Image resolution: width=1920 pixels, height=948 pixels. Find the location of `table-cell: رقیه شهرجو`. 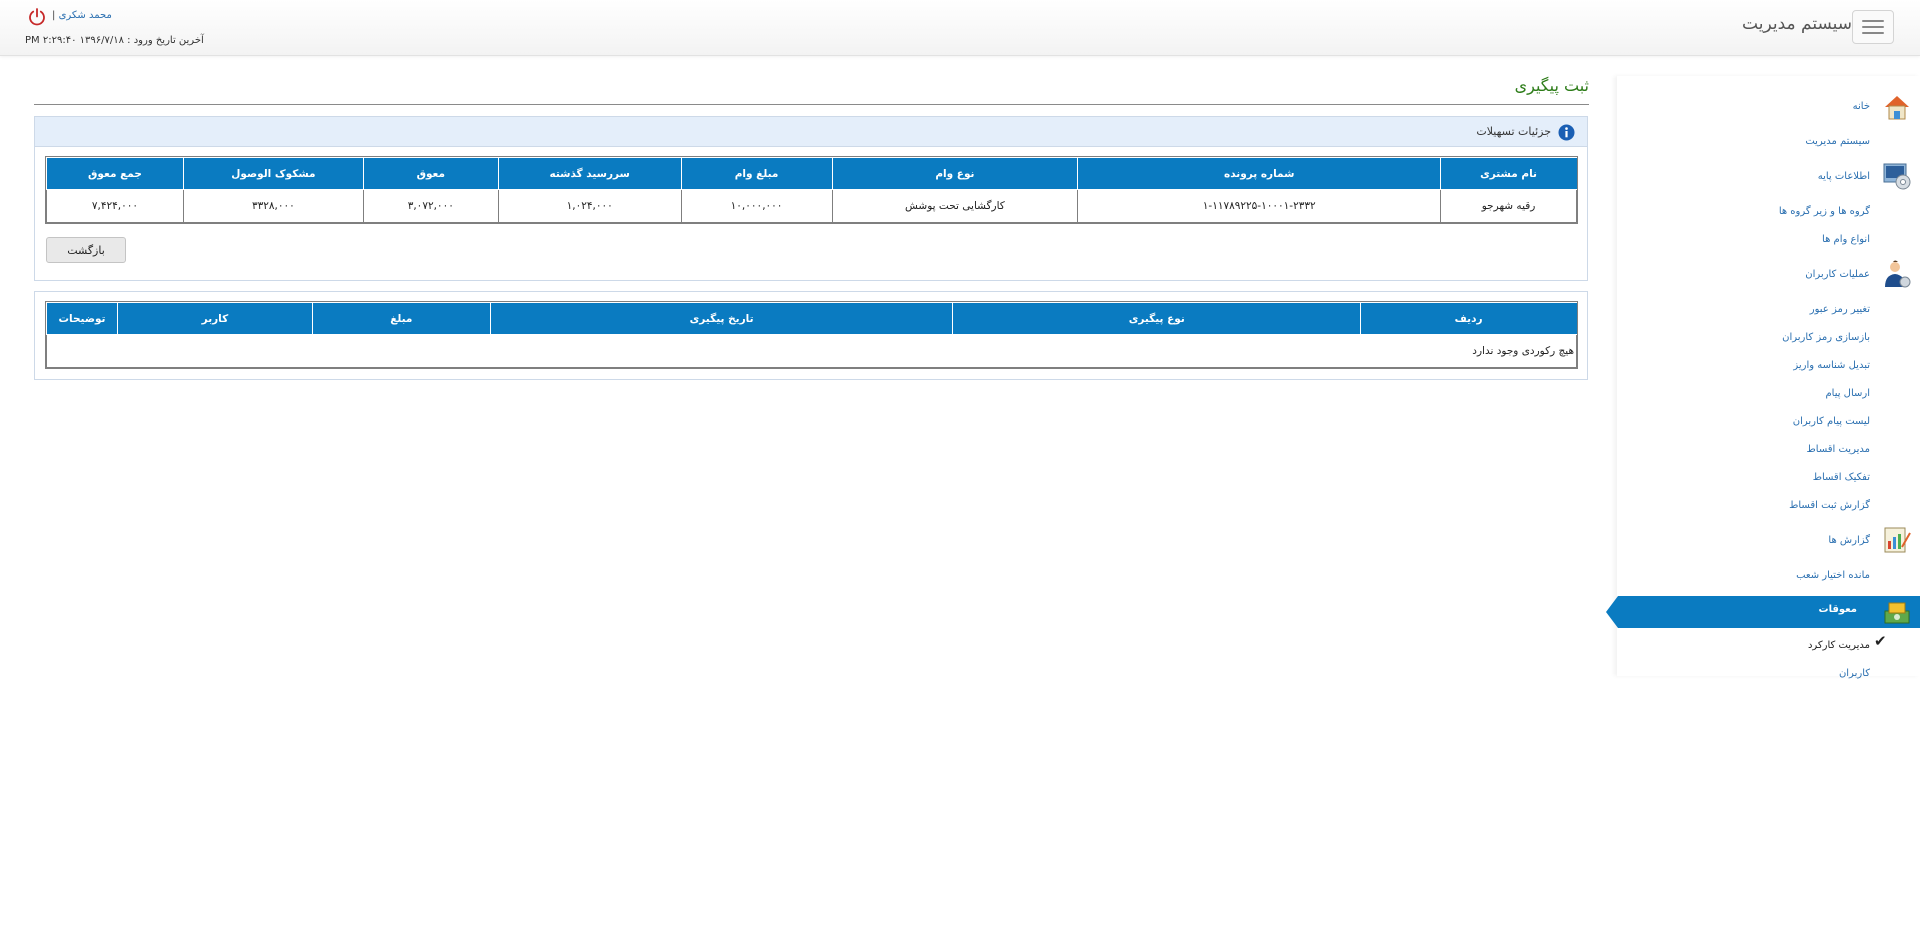

table-cell: رقیه شهرجو is located at coordinates (1508, 206).